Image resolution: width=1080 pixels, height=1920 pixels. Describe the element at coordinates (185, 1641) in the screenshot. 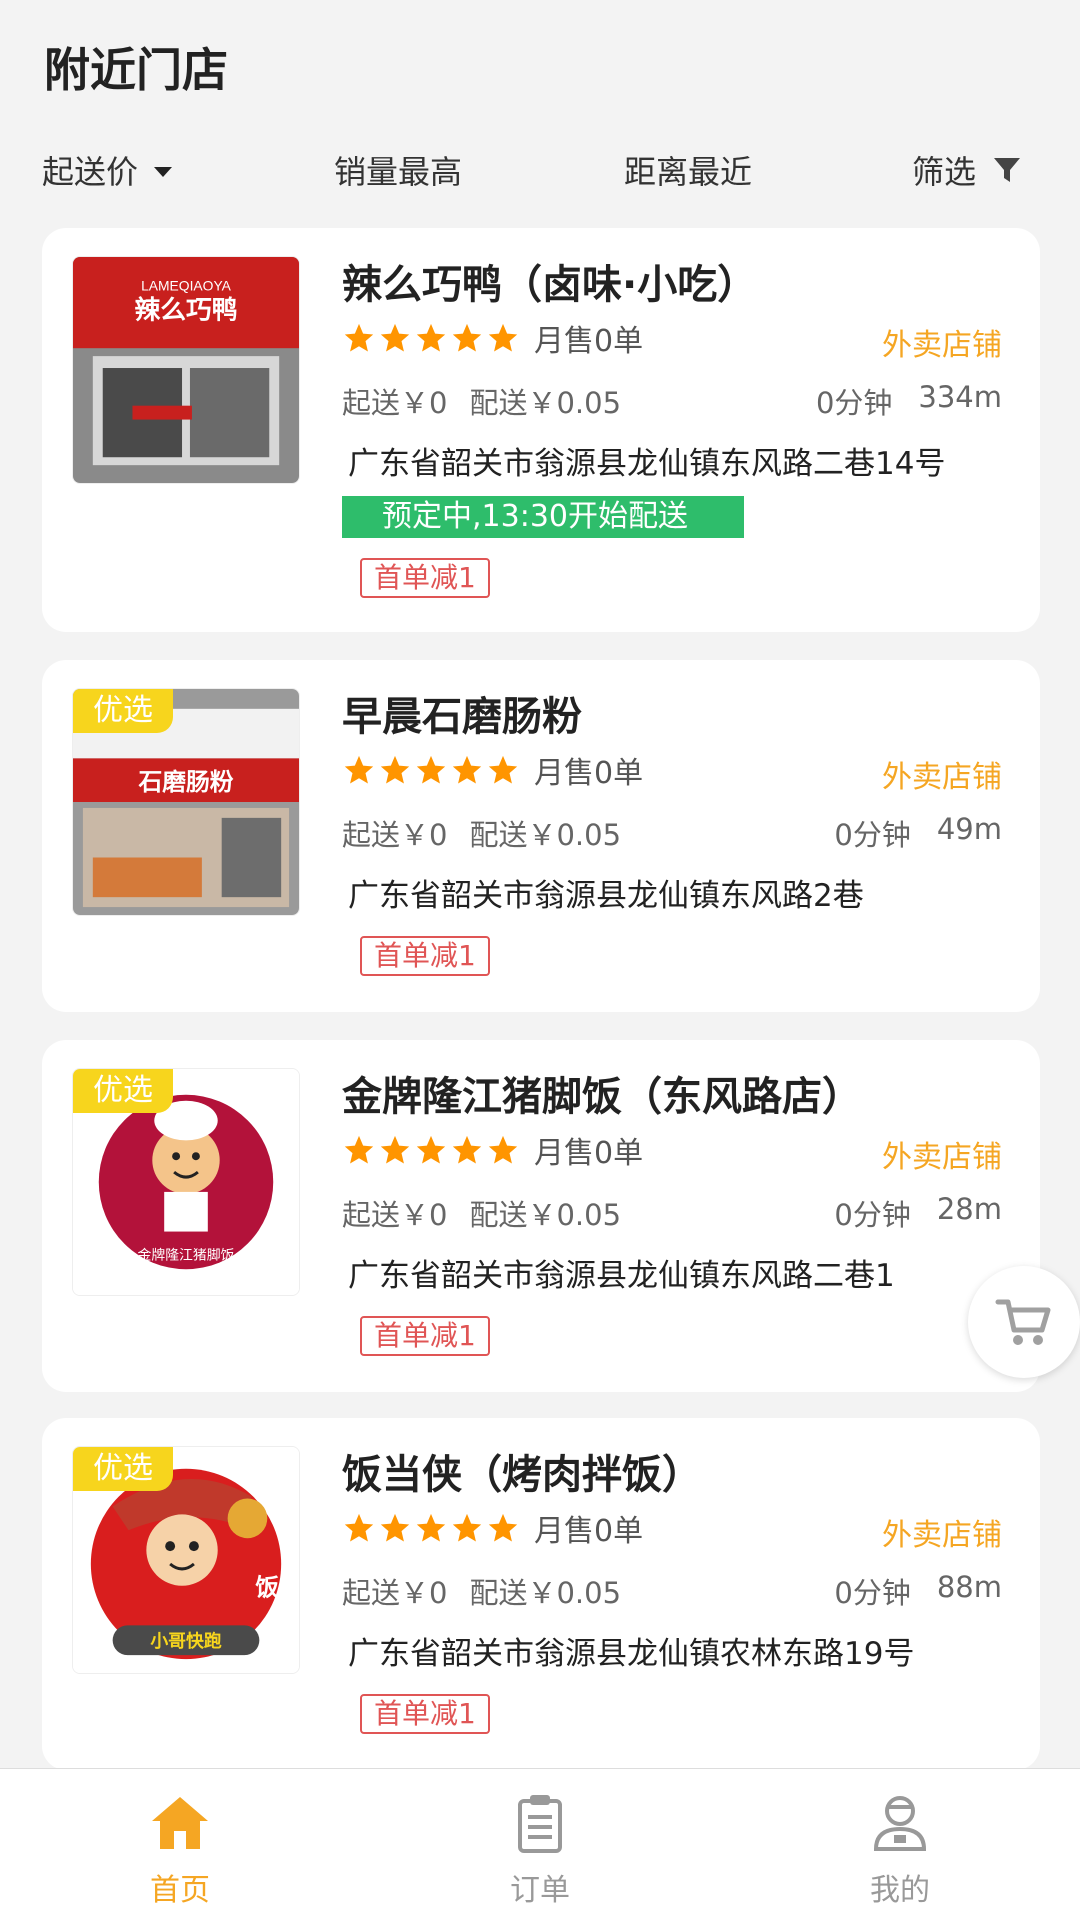

I see `logo-text: 小哥快跑` at that location.